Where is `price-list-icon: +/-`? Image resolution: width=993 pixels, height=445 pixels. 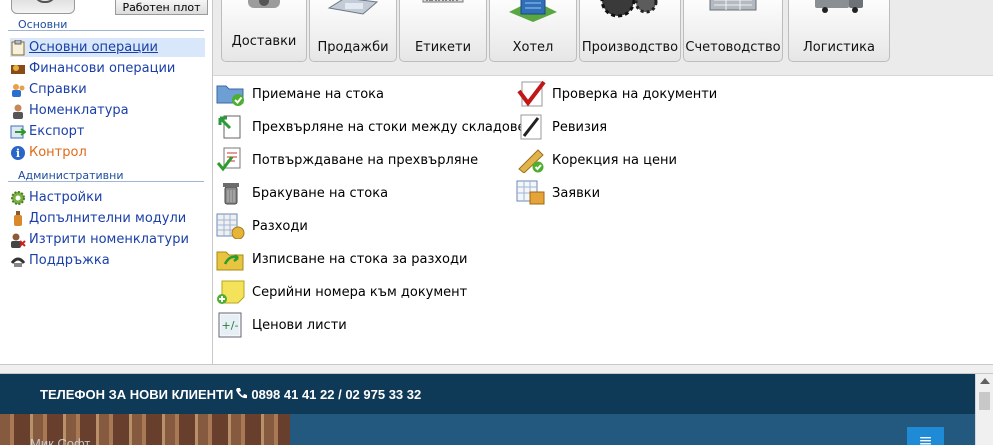 price-list-icon: +/- is located at coordinates (231, 325).